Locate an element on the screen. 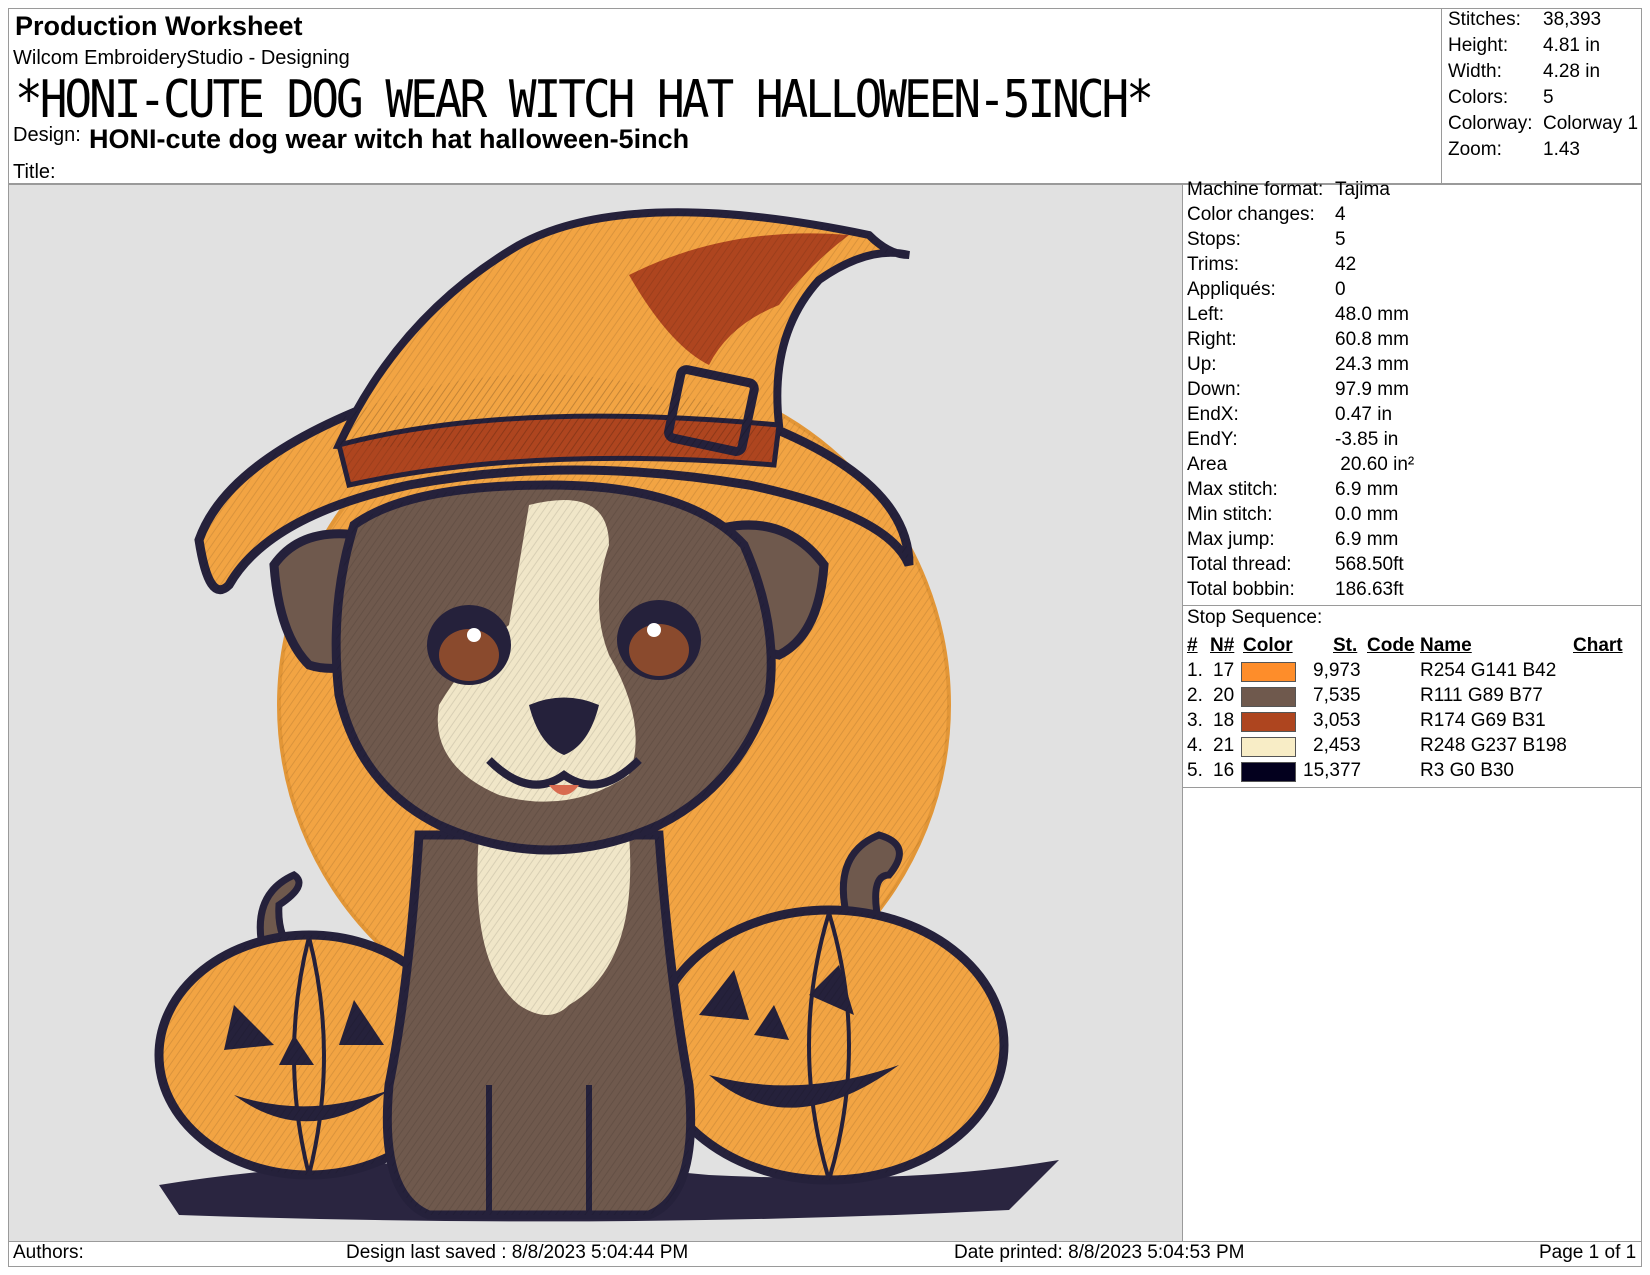 The width and height of the screenshot is (1650, 1275). date-printed: Date printed: 8/8/2023 5:04:53 PM is located at coordinates (1099, 1252).